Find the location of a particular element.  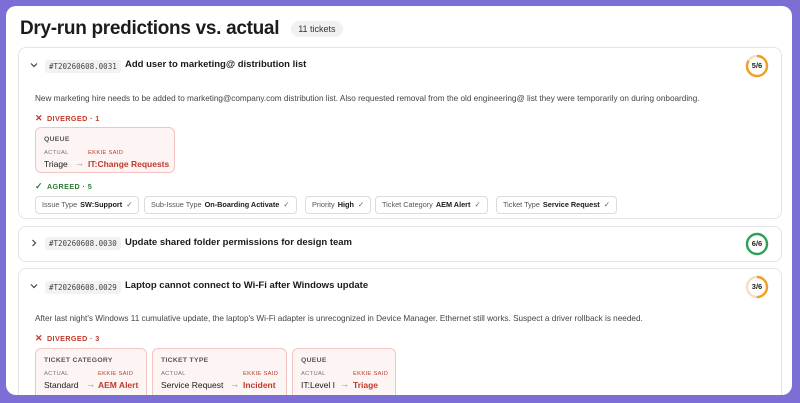

agreed-chip: Ticket Category AEM Alert ✓ is located at coordinates (431, 205).